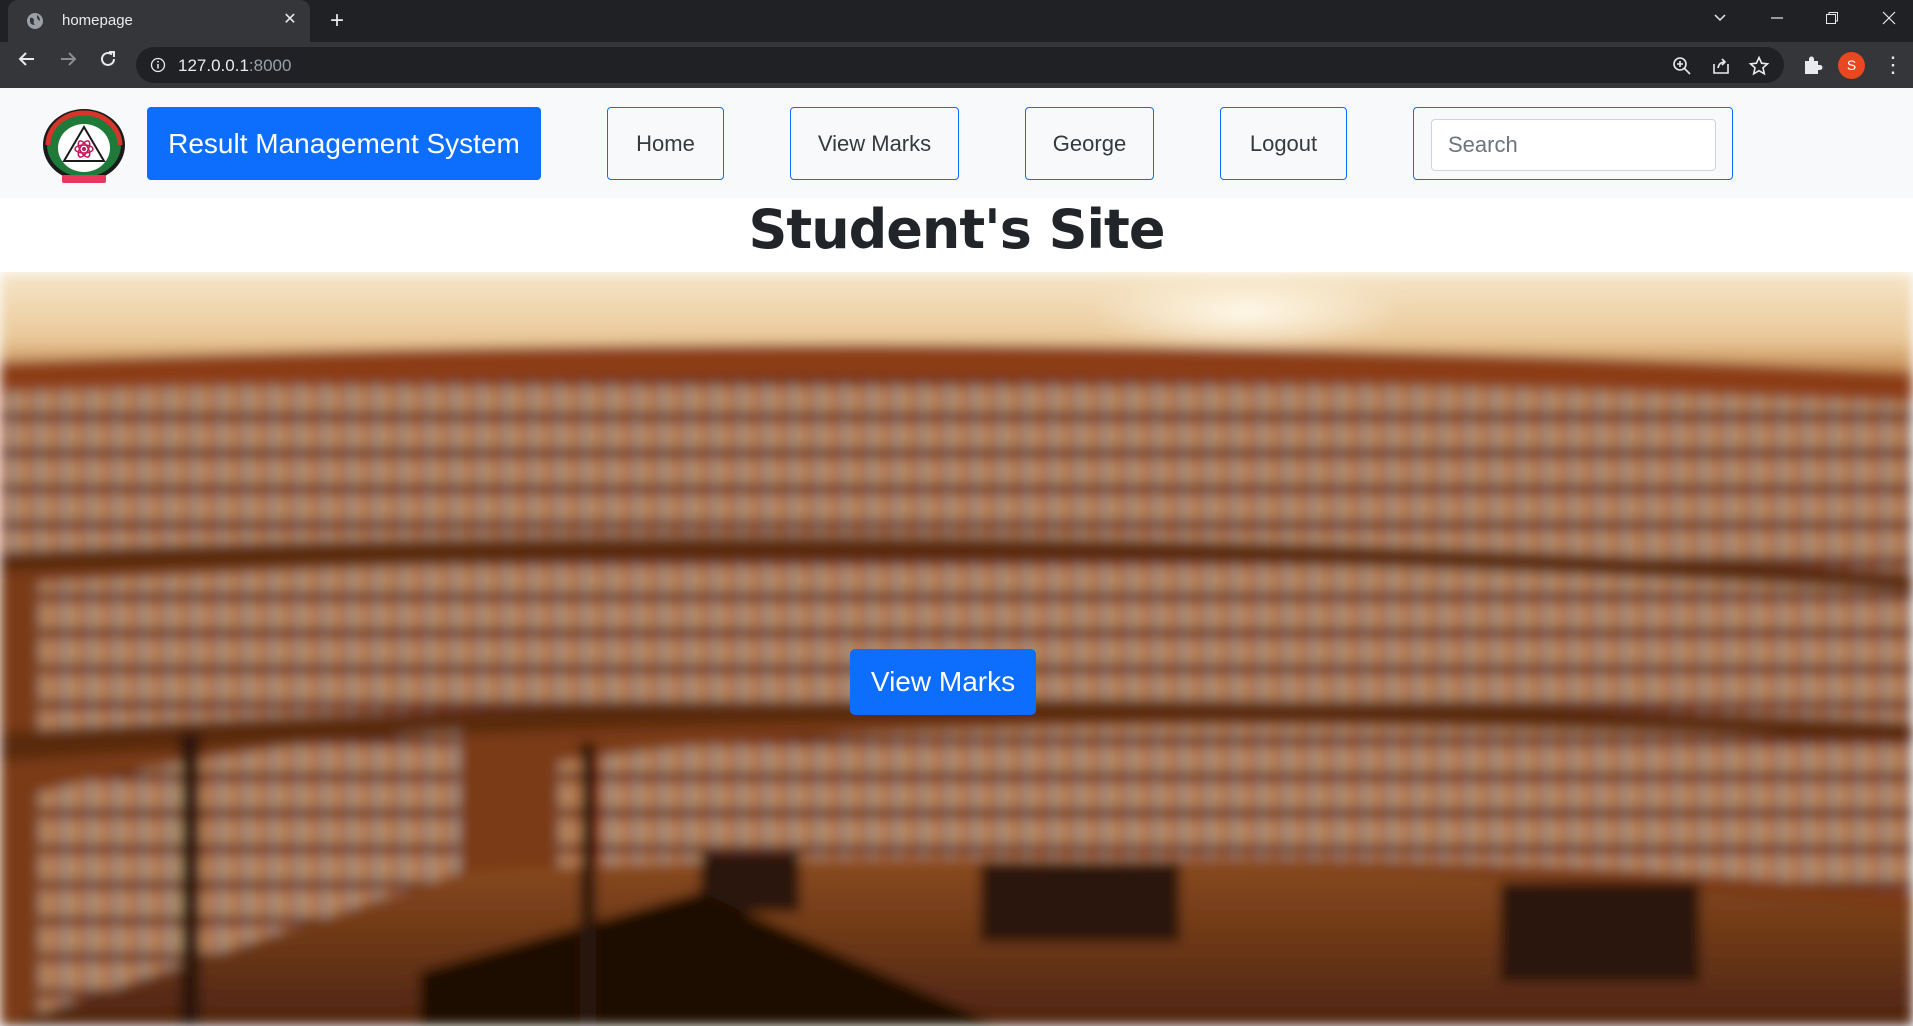  Describe the element at coordinates (35, 21) in the screenshot. I see `globe-icon` at that location.